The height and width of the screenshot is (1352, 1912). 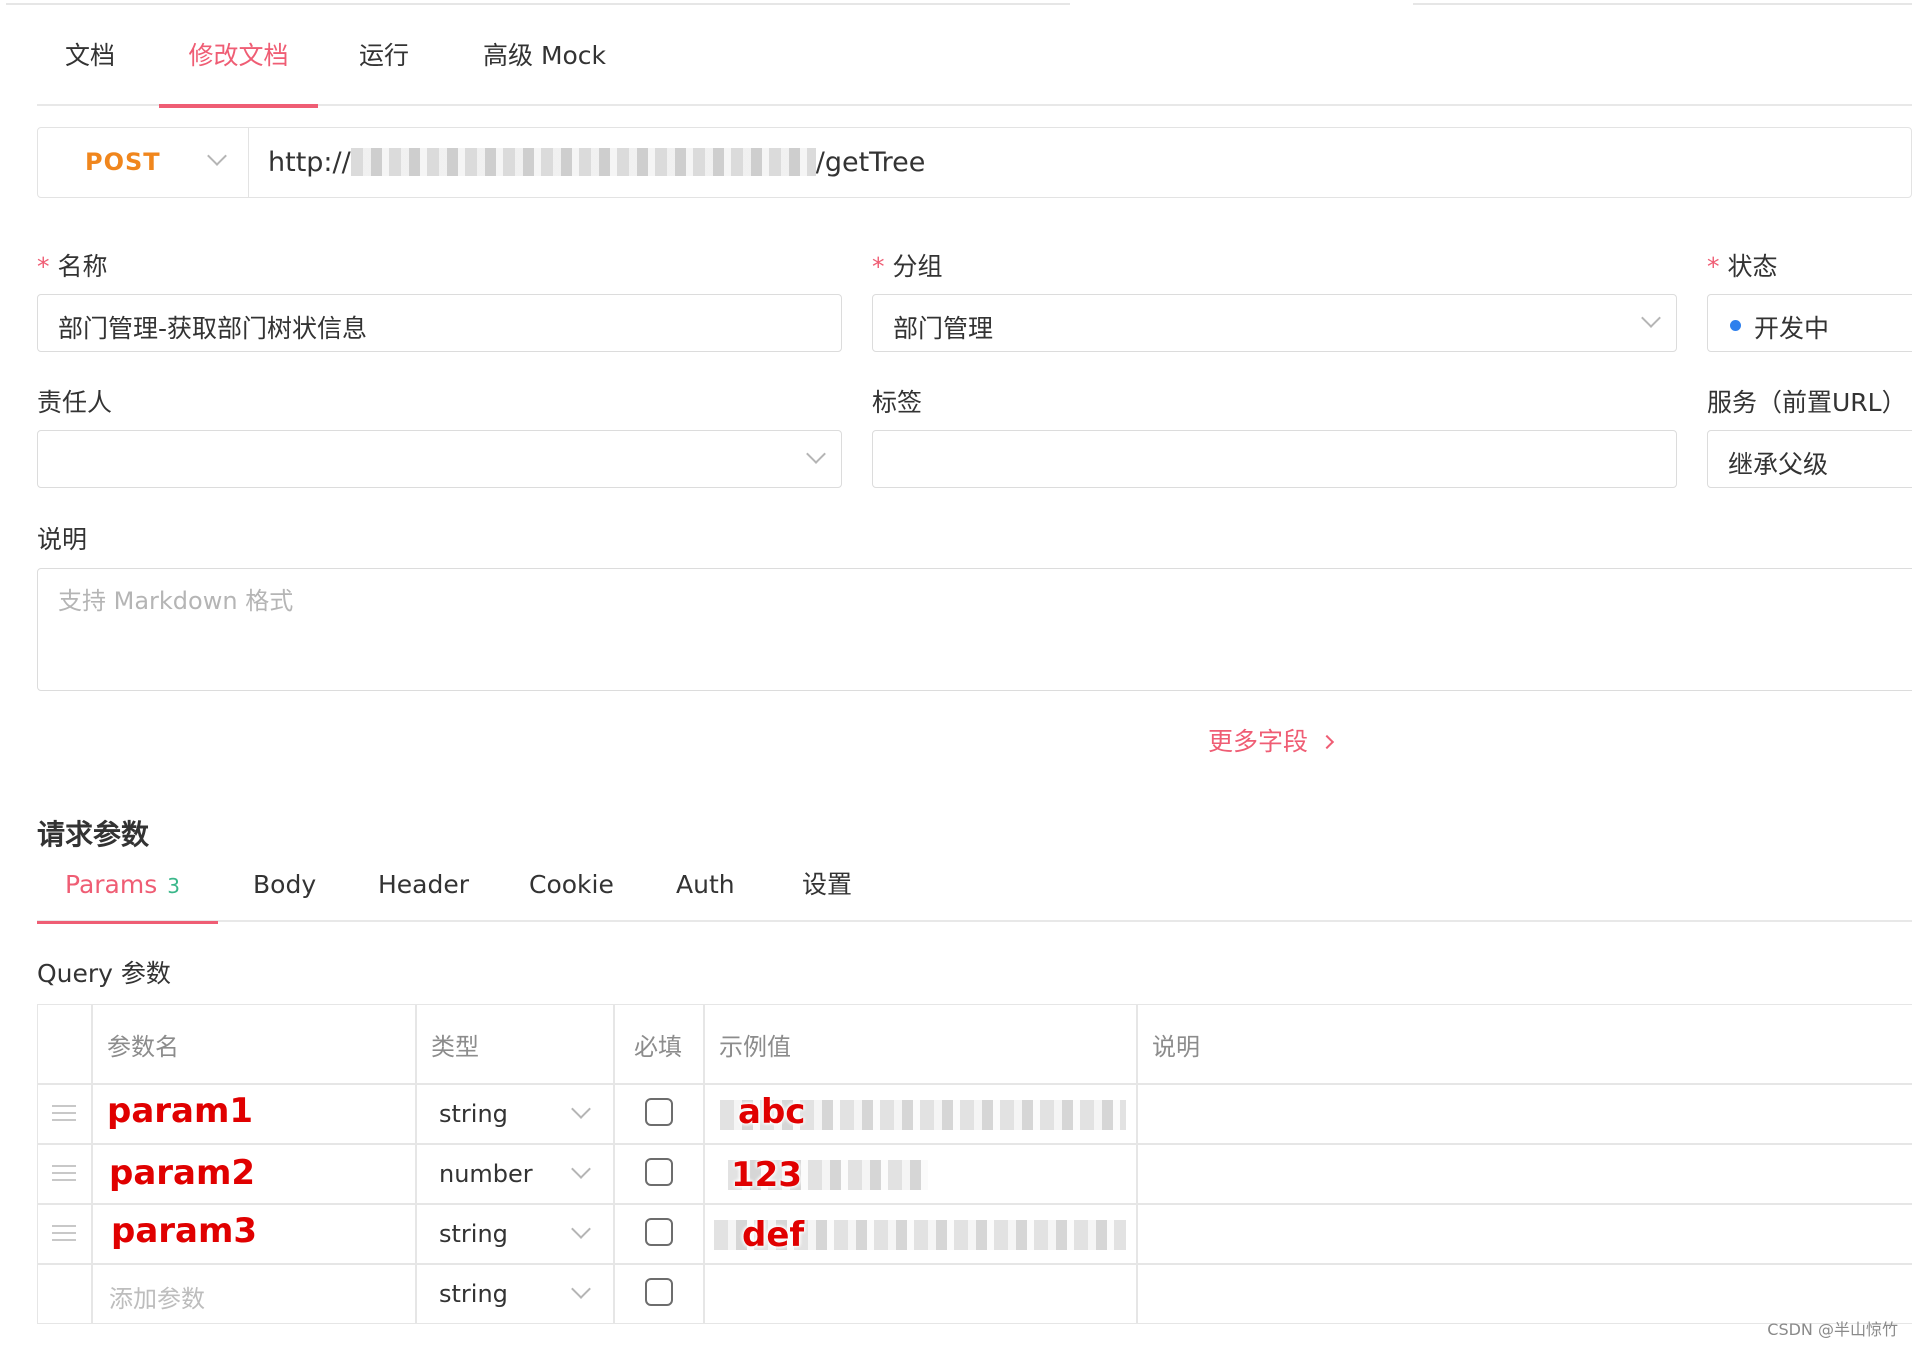 I want to click on tab-params-label: Params, so click(x=111, y=884).